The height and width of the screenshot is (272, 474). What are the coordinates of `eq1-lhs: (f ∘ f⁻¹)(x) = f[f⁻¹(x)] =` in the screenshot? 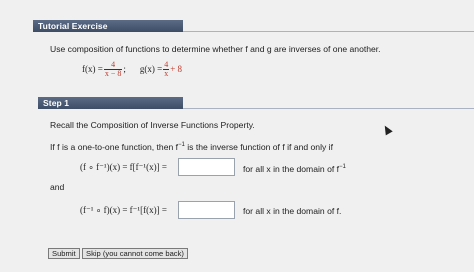 It's located at (123, 167).